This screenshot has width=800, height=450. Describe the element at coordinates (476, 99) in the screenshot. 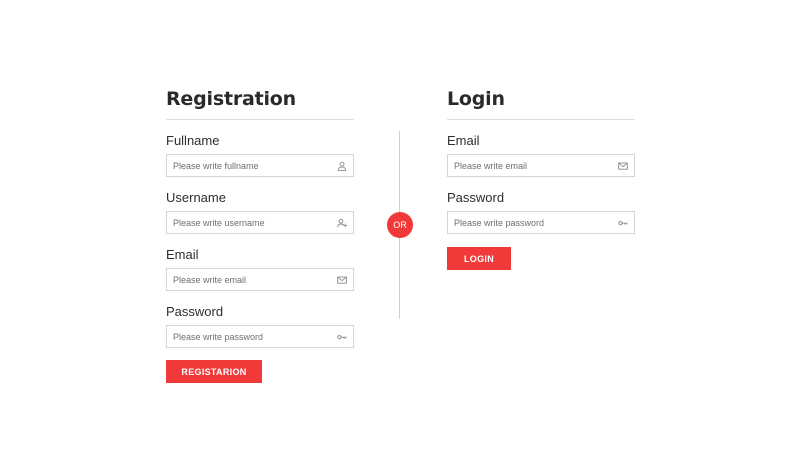

I see `login-title: Login` at that location.